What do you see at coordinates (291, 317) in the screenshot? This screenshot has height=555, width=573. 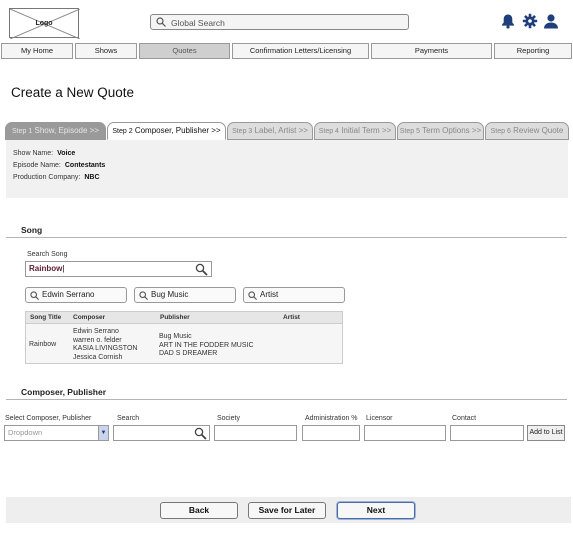 I see `column-header-artist: Artist` at bounding box center [291, 317].